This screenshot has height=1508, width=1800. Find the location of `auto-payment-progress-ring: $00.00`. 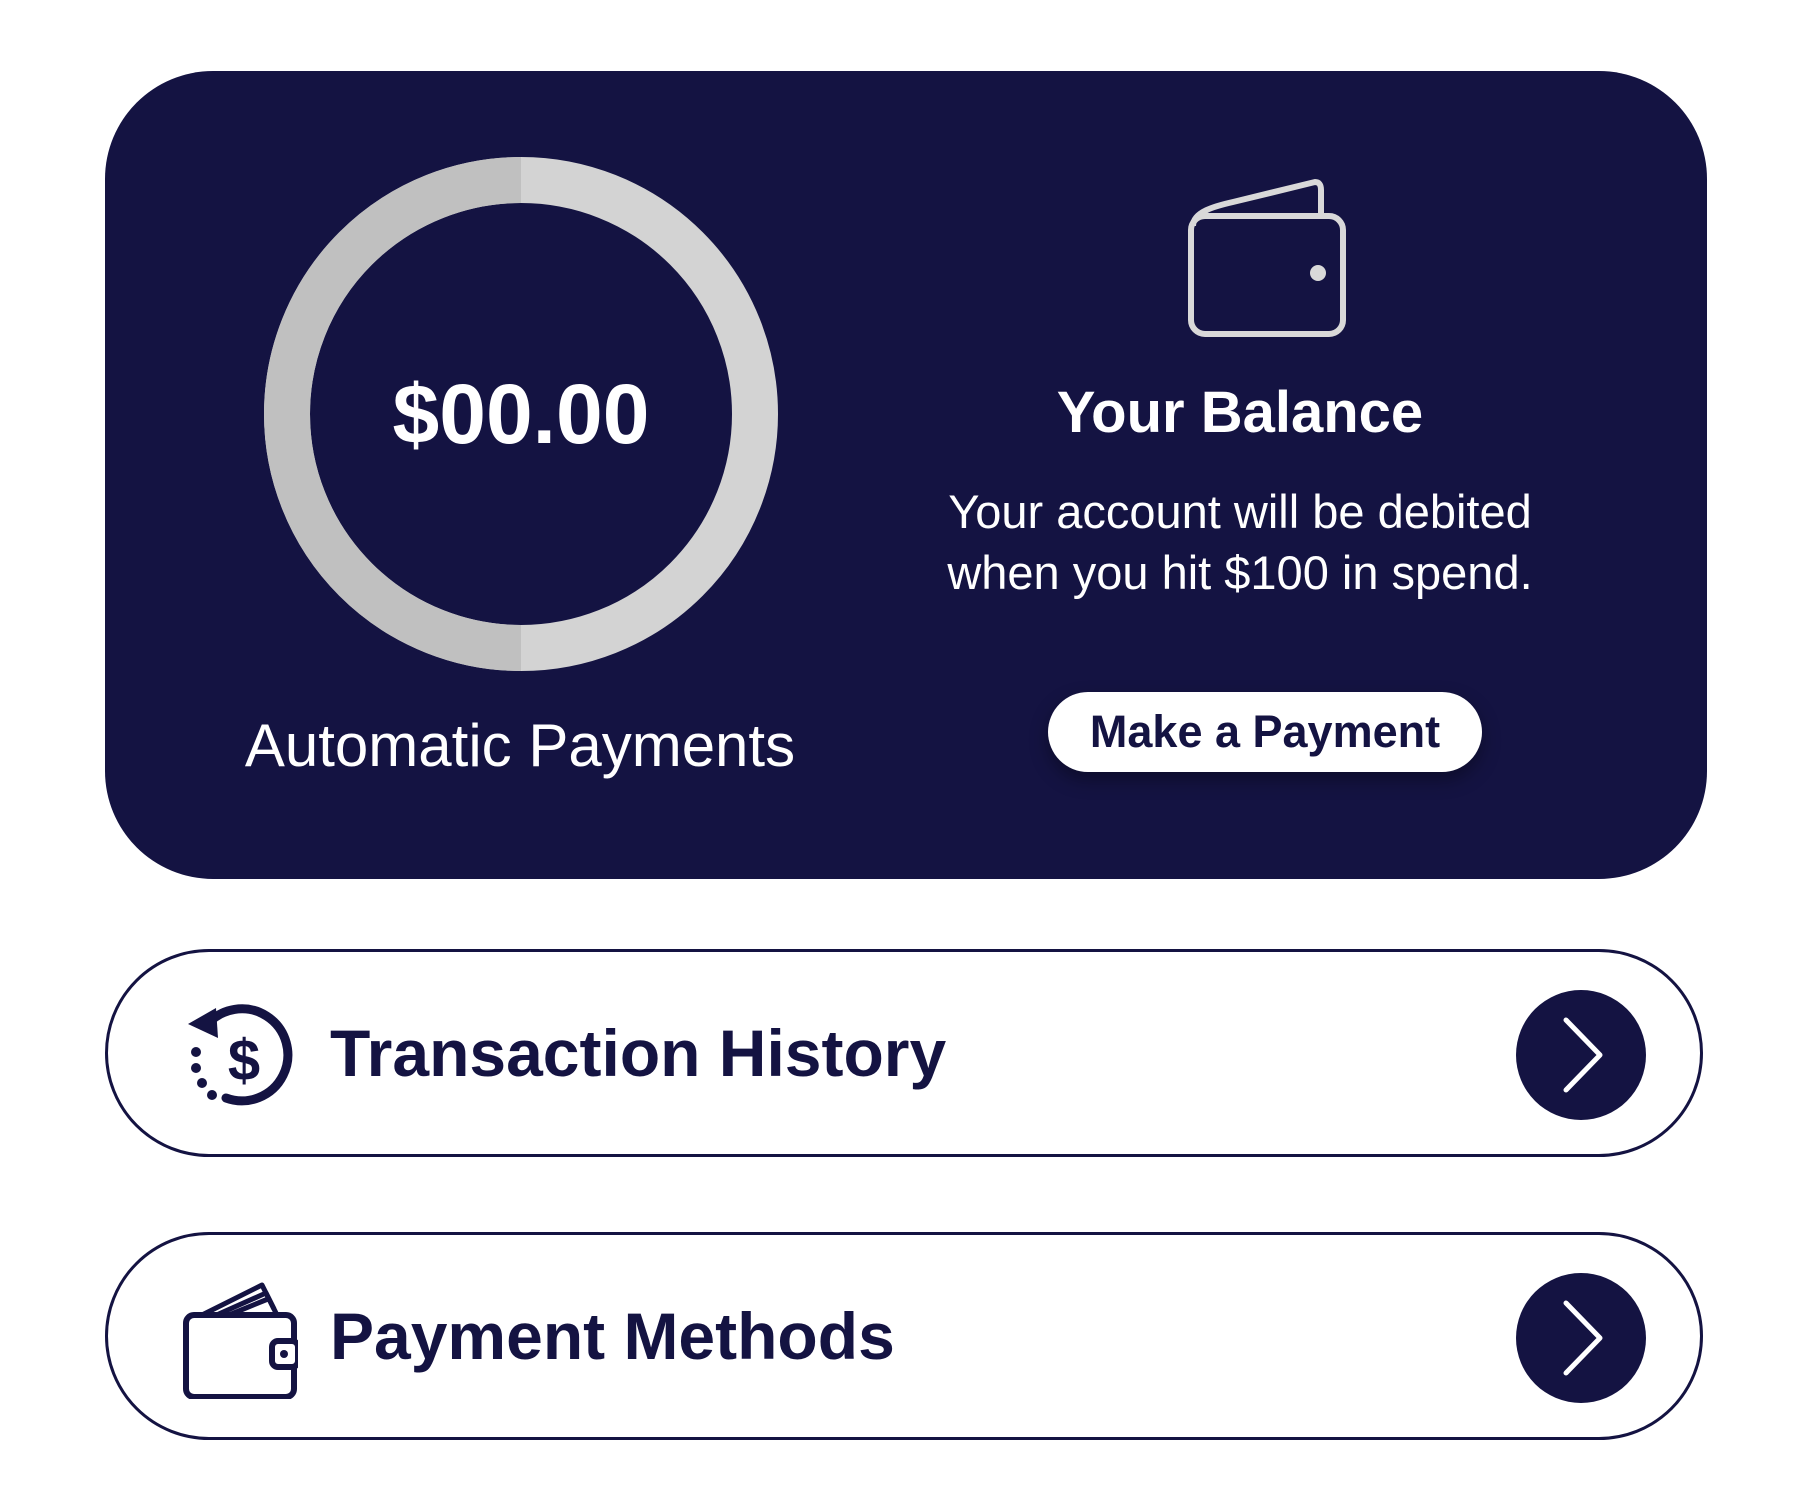

auto-payment-progress-ring: $00.00 is located at coordinates (521, 414).